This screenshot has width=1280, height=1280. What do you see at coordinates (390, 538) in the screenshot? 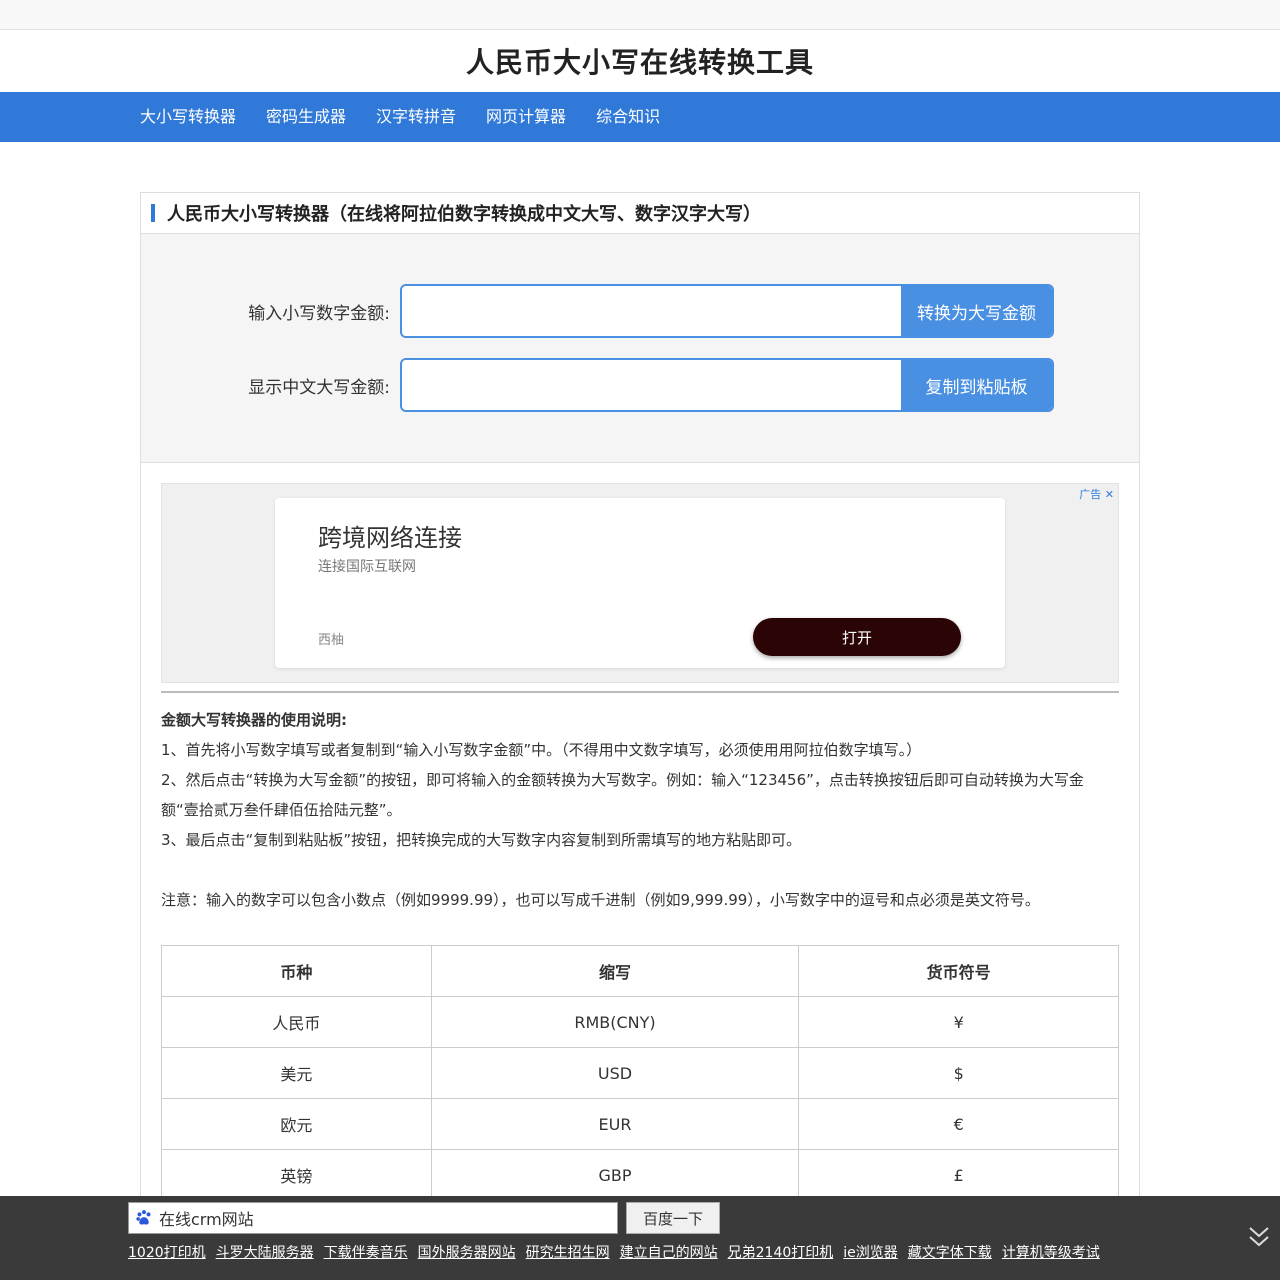
I see `ad-title: 跨境网络连接` at bounding box center [390, 538].